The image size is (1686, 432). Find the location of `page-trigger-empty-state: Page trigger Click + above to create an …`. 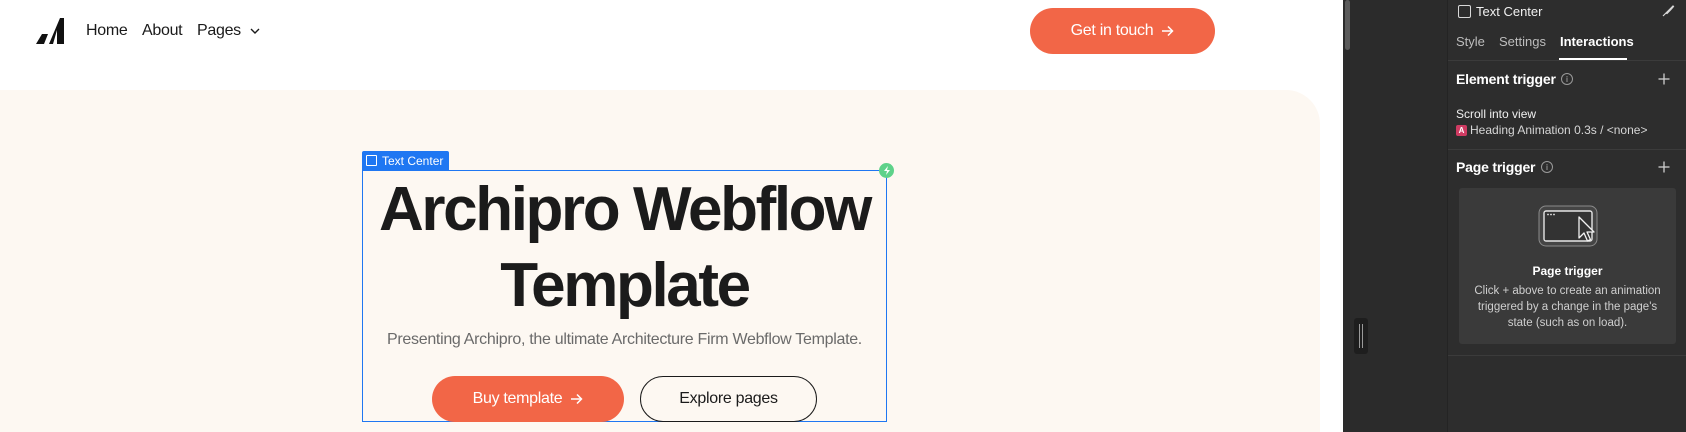

page-trigger-empty-state: Page trigger Click + above to create an … is located at coordinates (1567, 266).